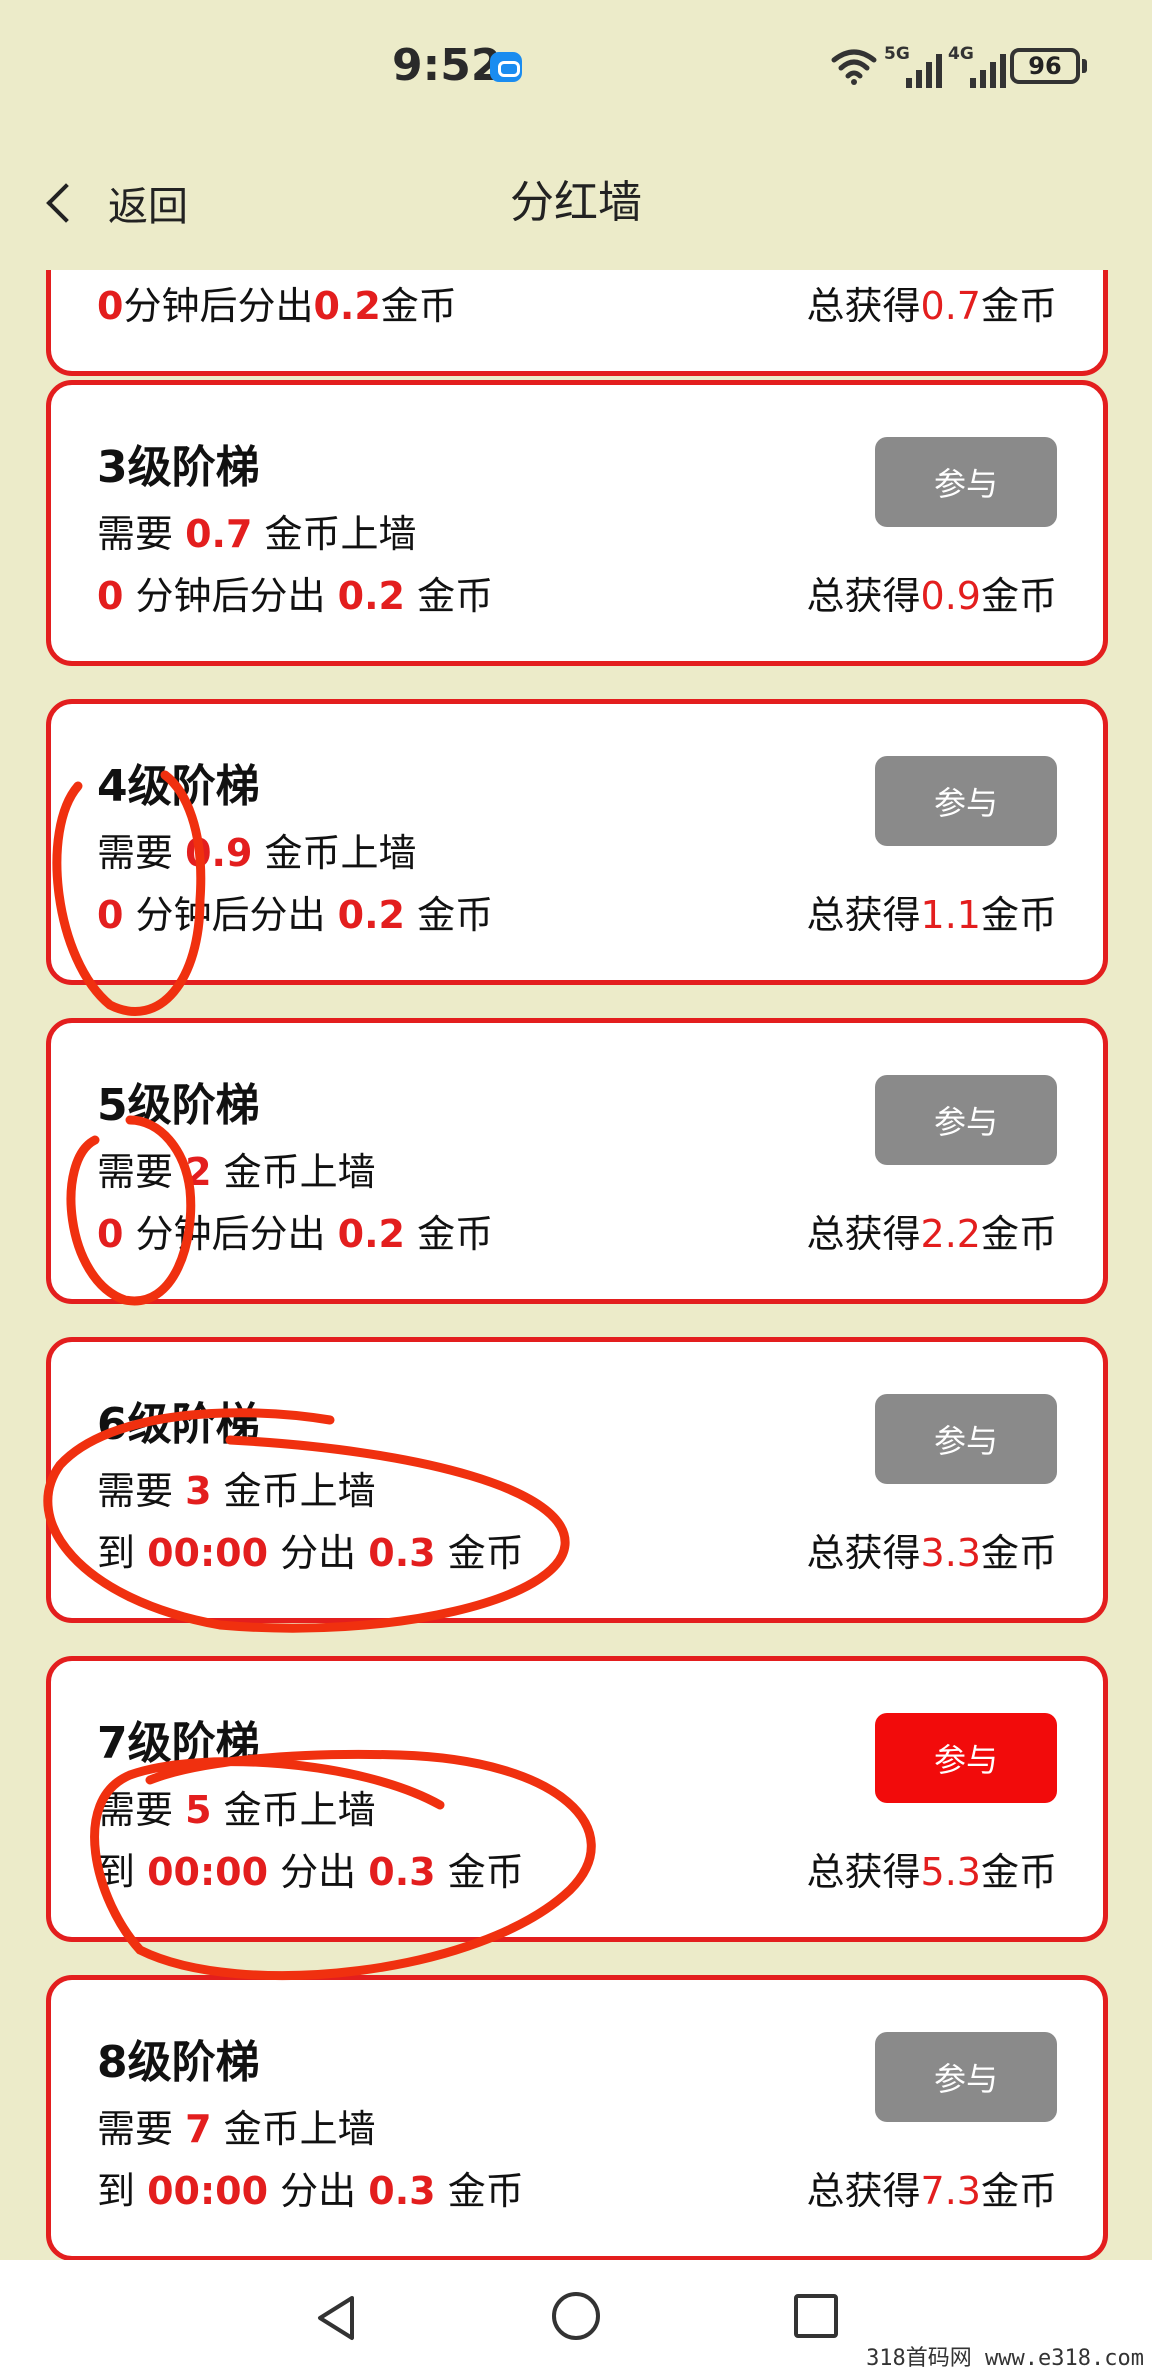 This screenshot has width=1152, height=2376. I want to click on battery-cap, so click(1084, 66).